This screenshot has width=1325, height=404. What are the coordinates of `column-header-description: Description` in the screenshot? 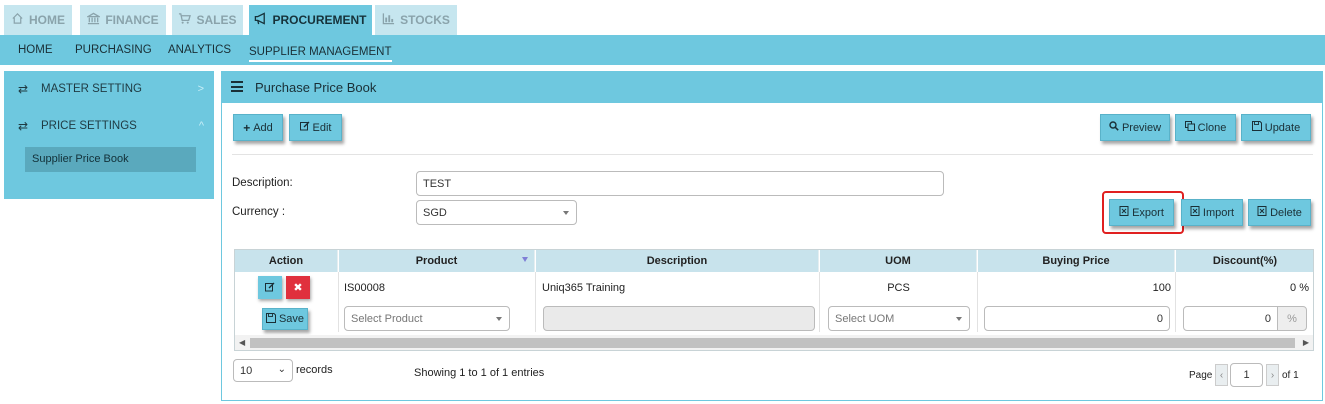 It's located at (677, 261).